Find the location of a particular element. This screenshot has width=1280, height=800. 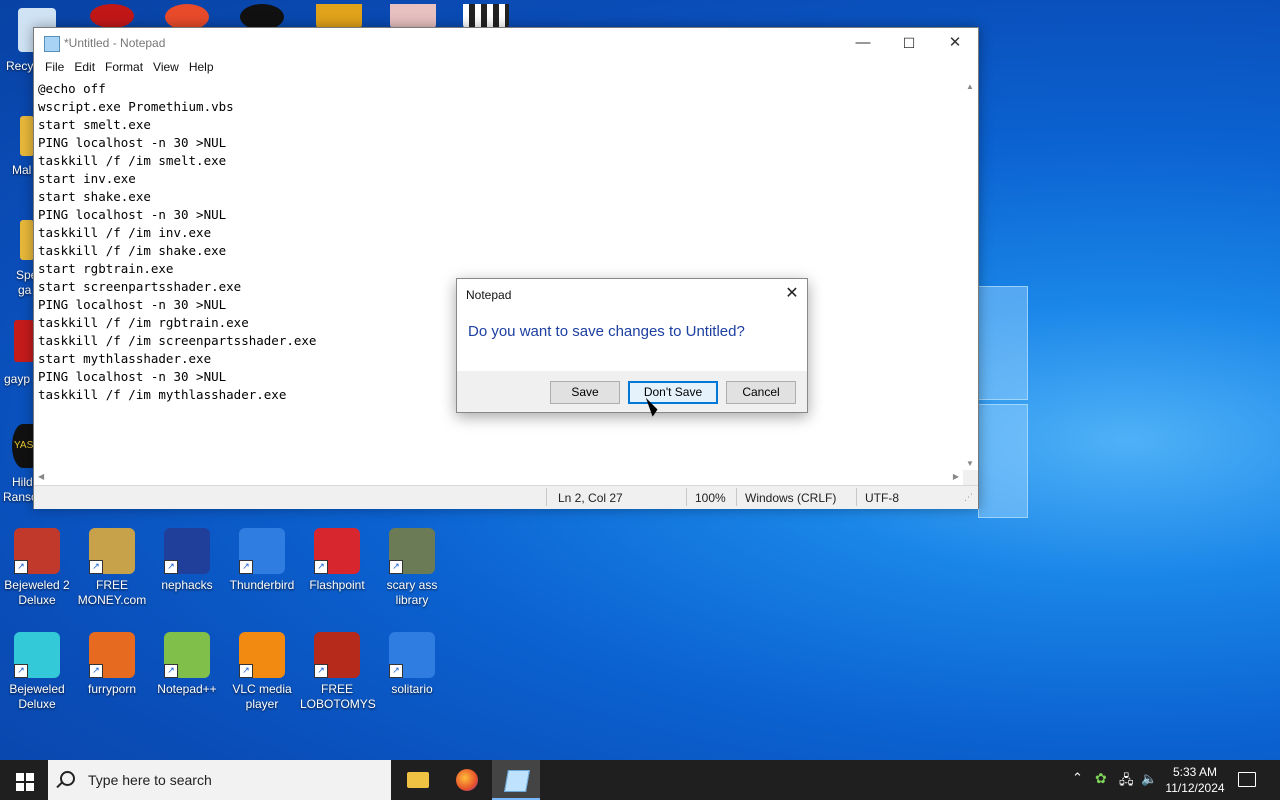

status-zoom: 100% is located at coordinates (710, 498).